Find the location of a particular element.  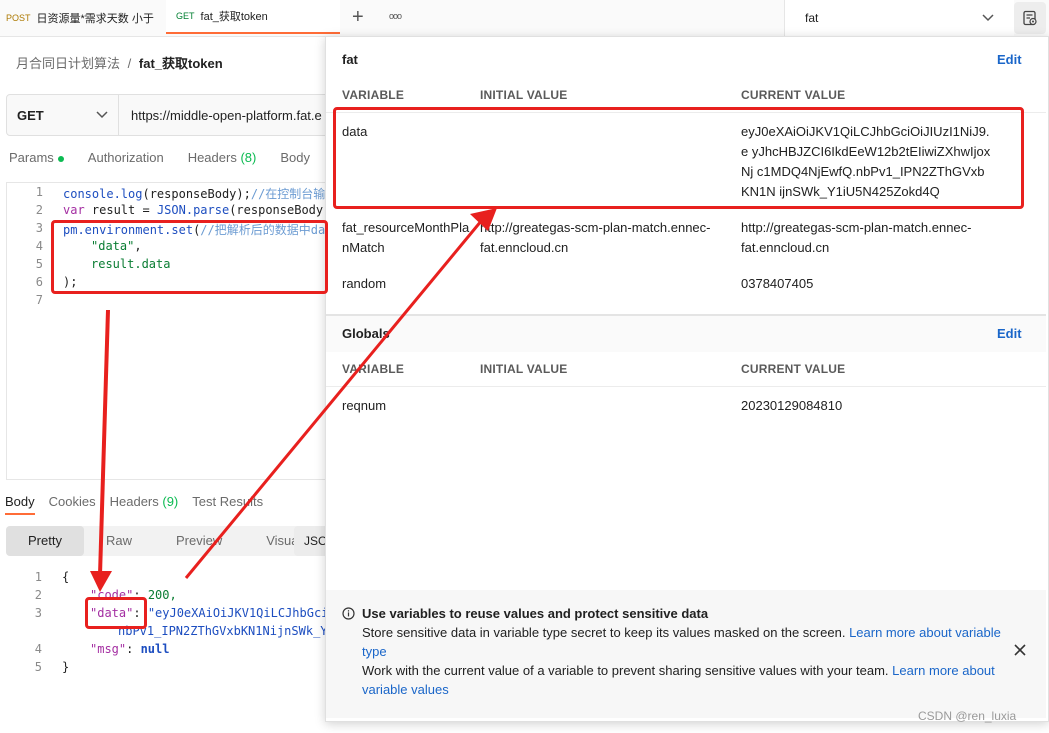

arrow-down-head is located at coordinates (101, 581).